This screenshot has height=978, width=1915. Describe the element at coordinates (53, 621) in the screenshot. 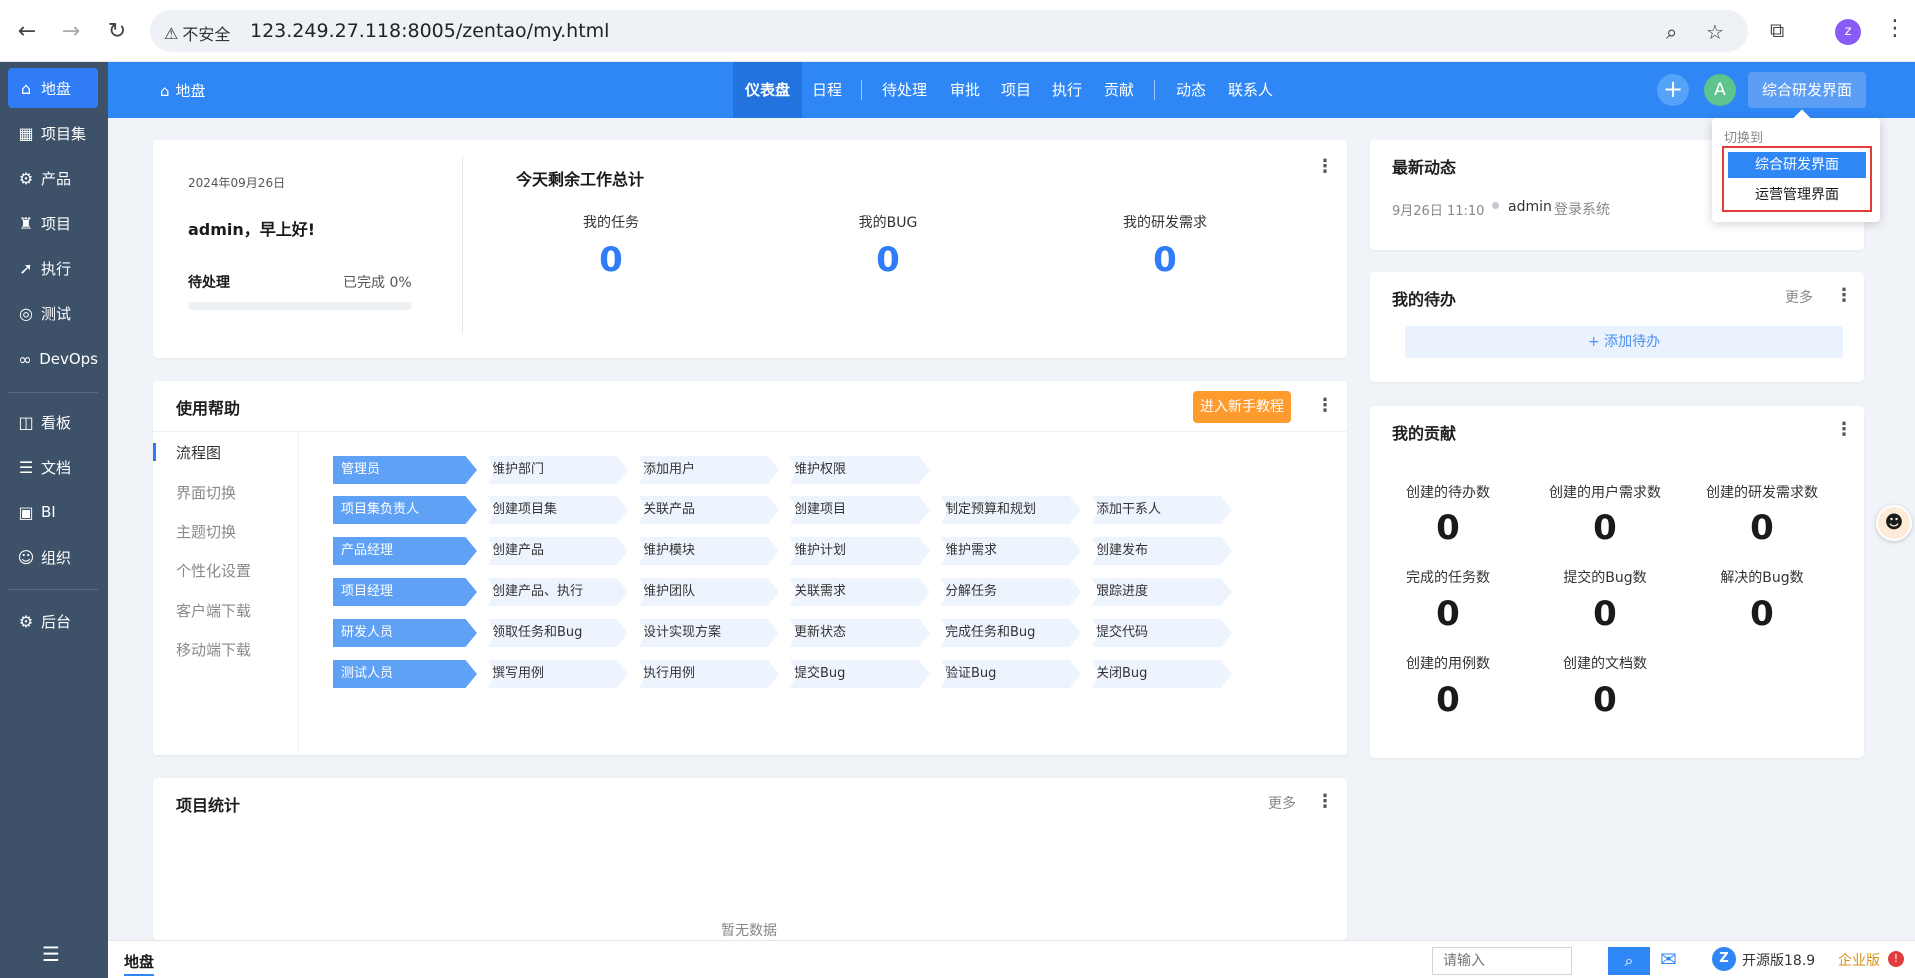

I see `sidebar-item-admin: ⚙ 后台` at that location.